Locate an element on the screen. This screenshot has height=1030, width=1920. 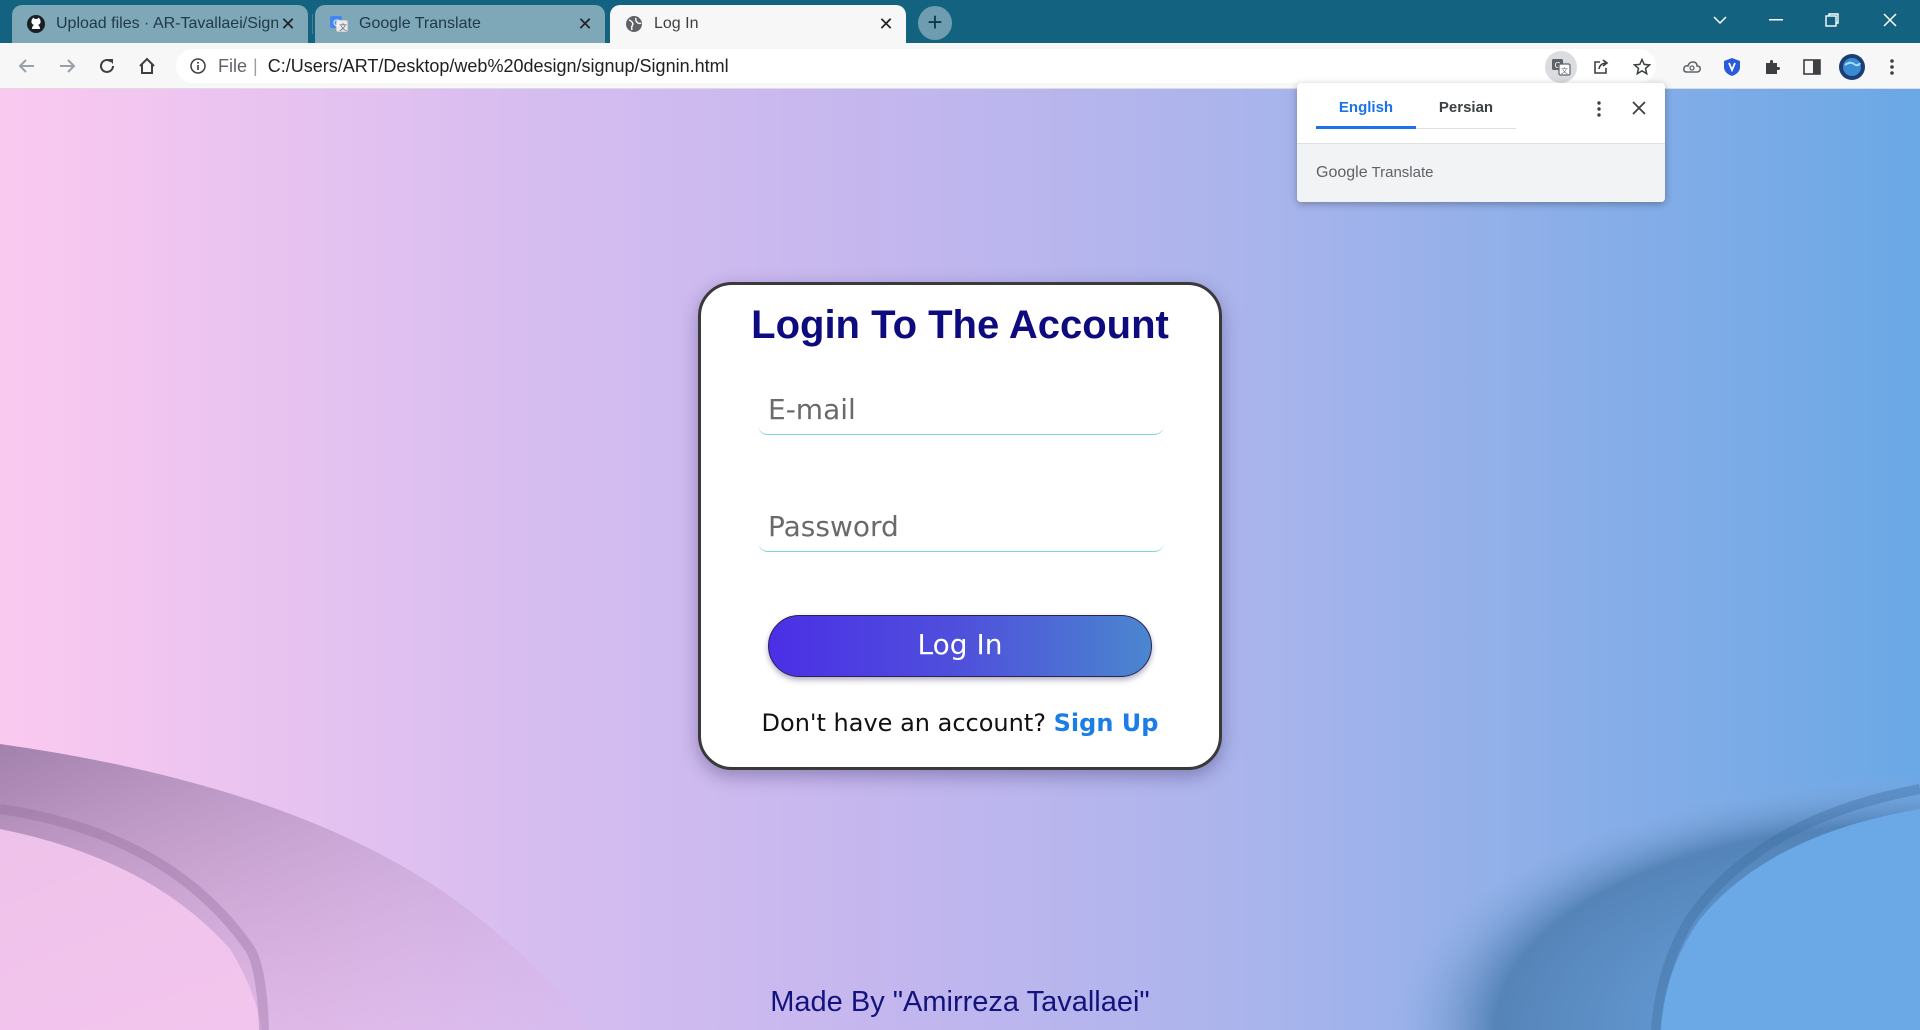
signup-prompt-line: Don't have an account? Sign Up is located at coordinates (960, 723).